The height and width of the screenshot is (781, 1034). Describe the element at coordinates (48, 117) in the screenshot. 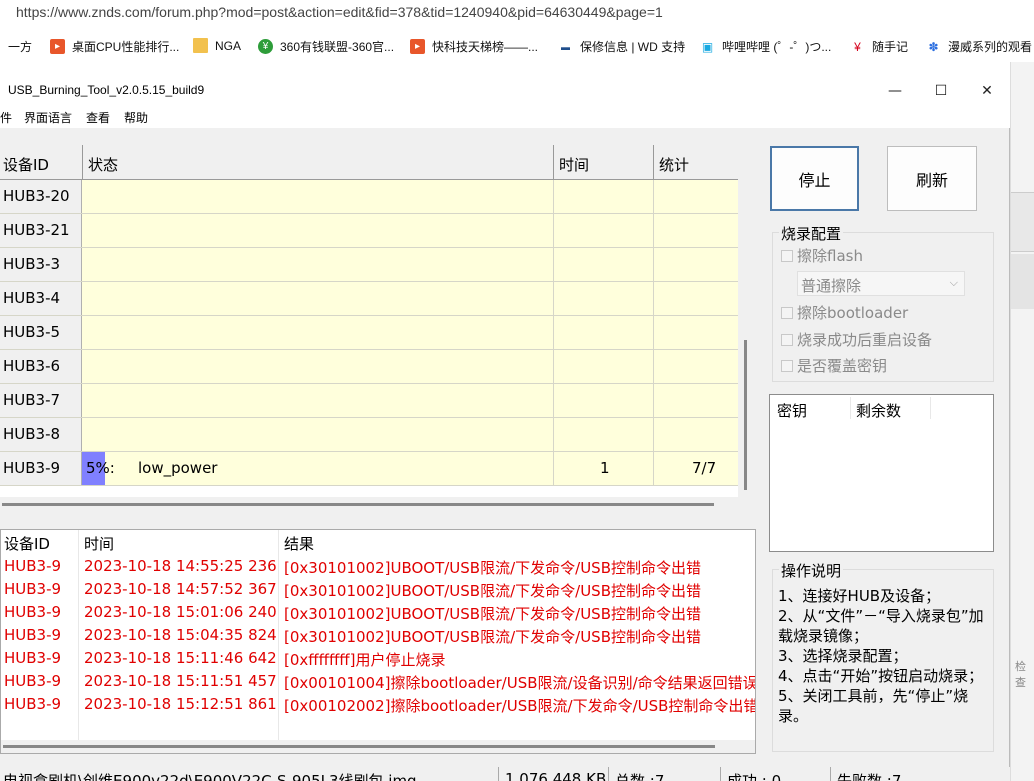

I see `menu-language: 界面语言` at that location.